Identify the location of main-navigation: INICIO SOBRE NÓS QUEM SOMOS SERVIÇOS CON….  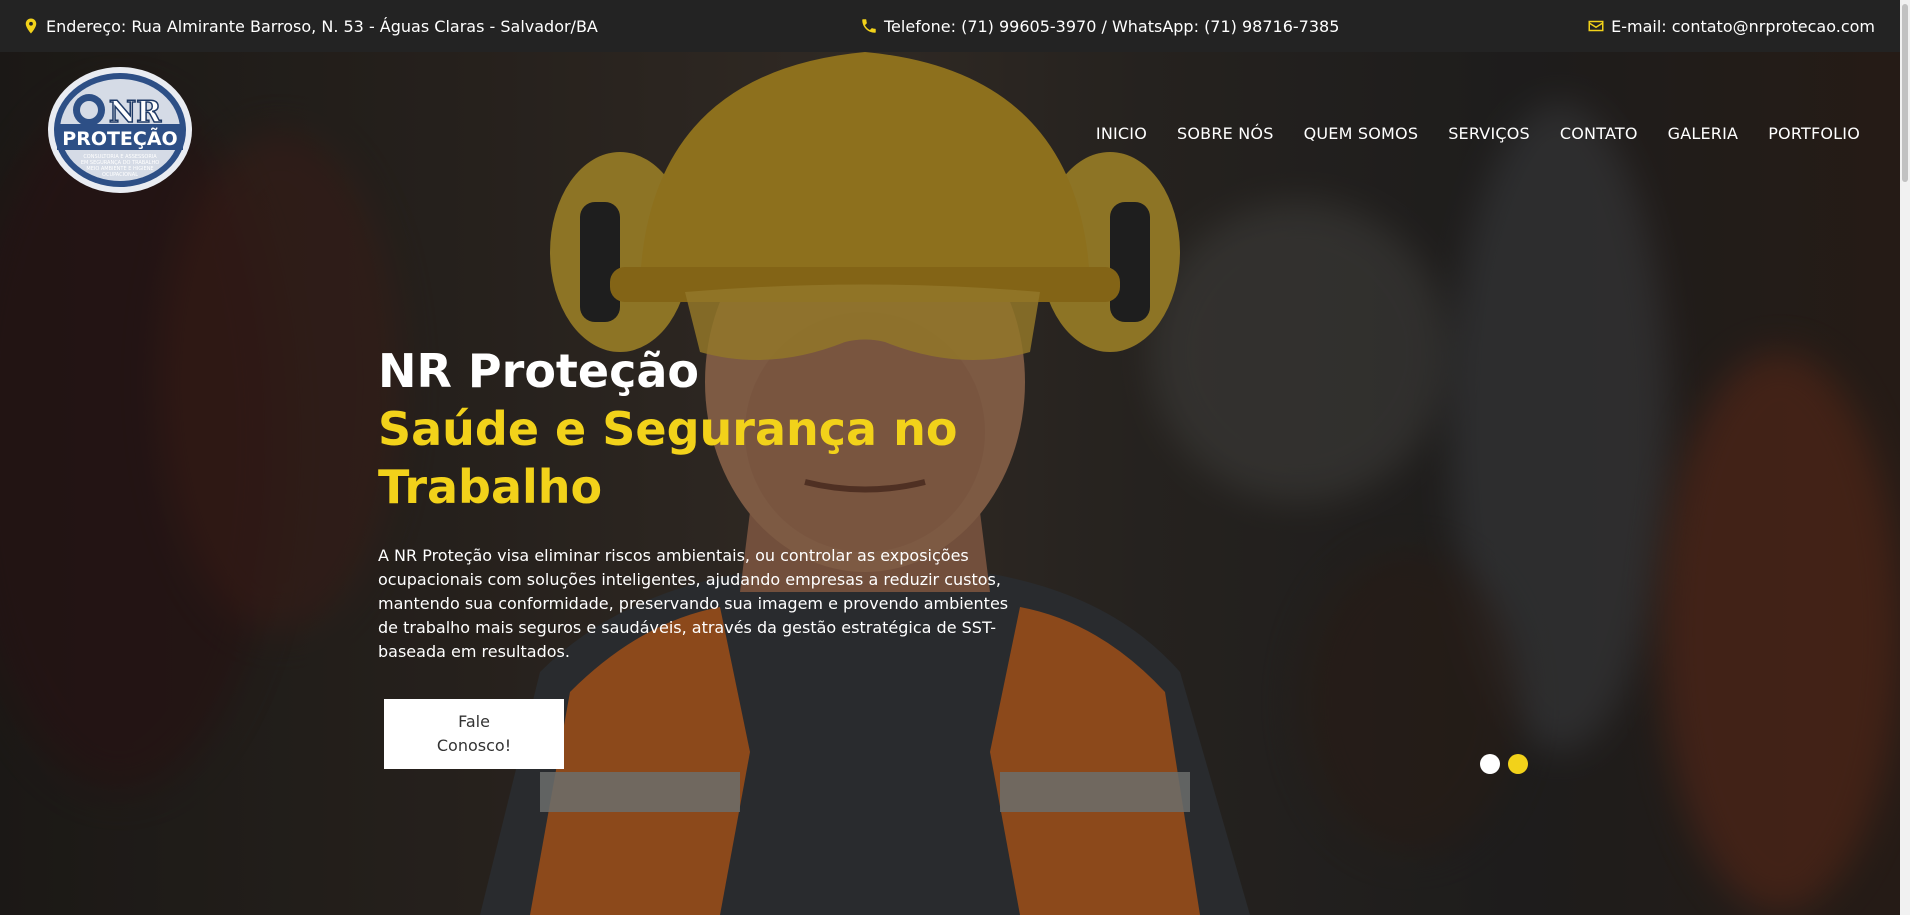
(1478, 133).